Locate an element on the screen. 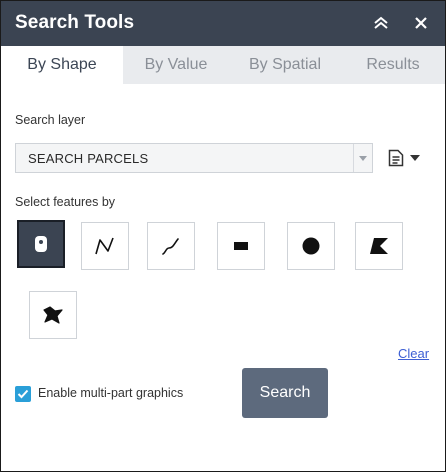 The width and height of the screenshot is (446, 472). point-marker-icon is located at coordinates (41, 244).